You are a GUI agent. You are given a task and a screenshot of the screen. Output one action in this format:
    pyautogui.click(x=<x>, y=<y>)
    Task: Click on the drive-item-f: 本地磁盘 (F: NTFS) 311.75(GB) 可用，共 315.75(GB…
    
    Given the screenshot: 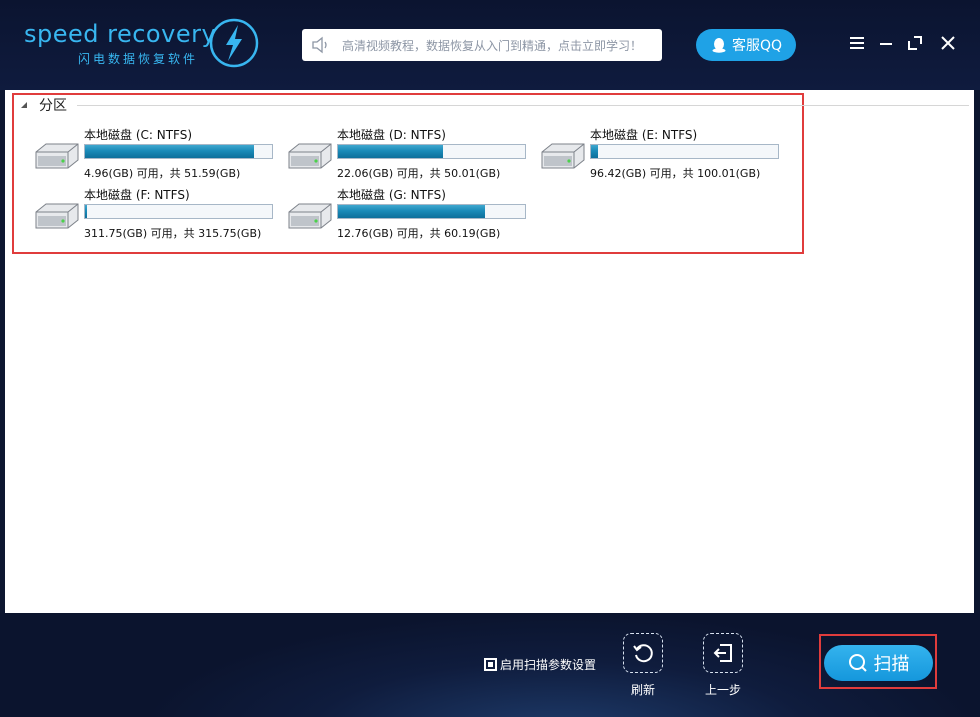 What is the action you would take?
    pyautogui.click(x=154, y=214)
    